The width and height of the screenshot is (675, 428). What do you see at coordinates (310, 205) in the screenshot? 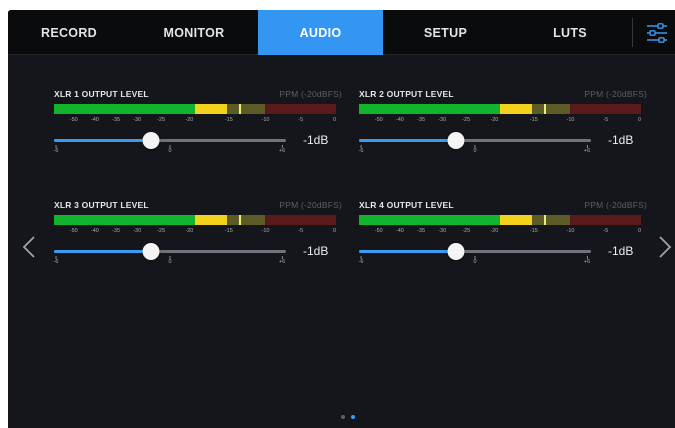
I see `xlr-3-scale-label: PPM (-20dBFS)` at bounding box center [310, 205].